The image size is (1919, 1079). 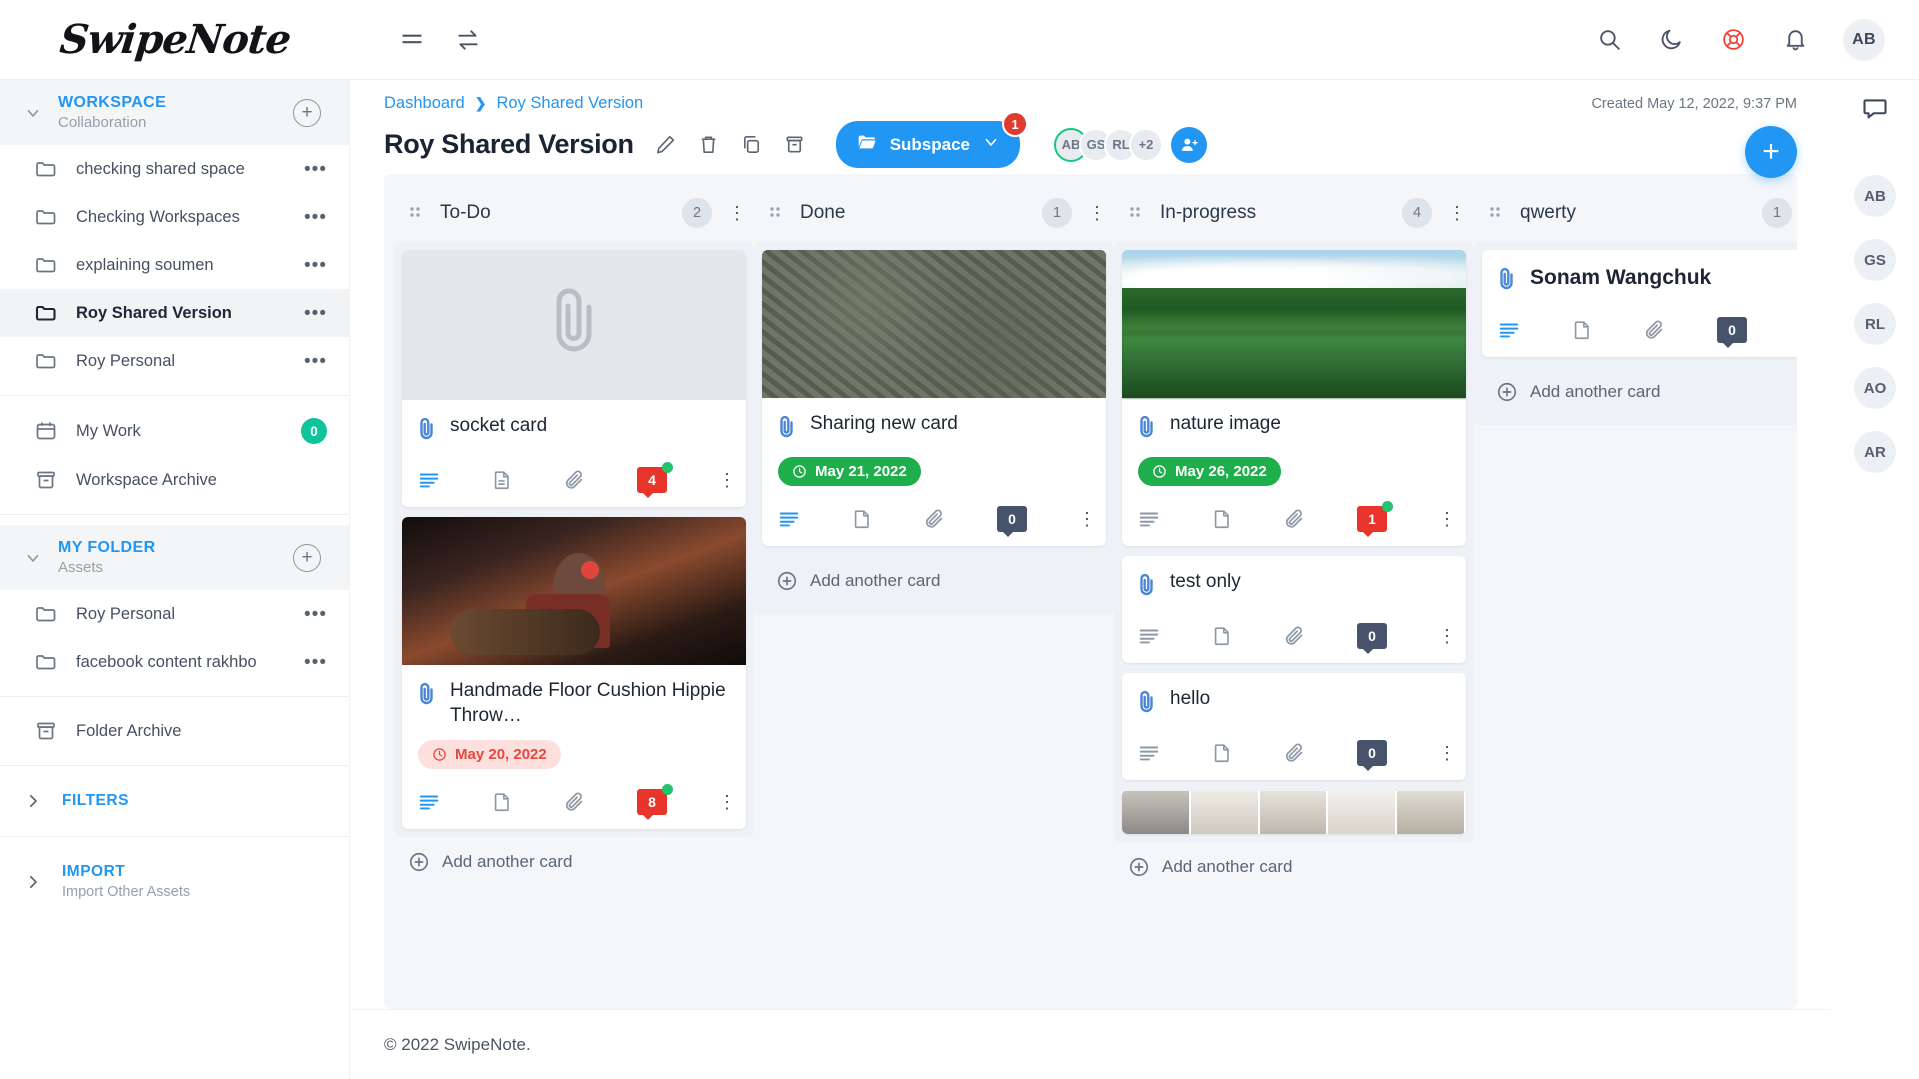 What do you see at coordinates (1875, 388) in the screenshot?
I see `rail-avatar: AO` at bounding box center [1875, 388].